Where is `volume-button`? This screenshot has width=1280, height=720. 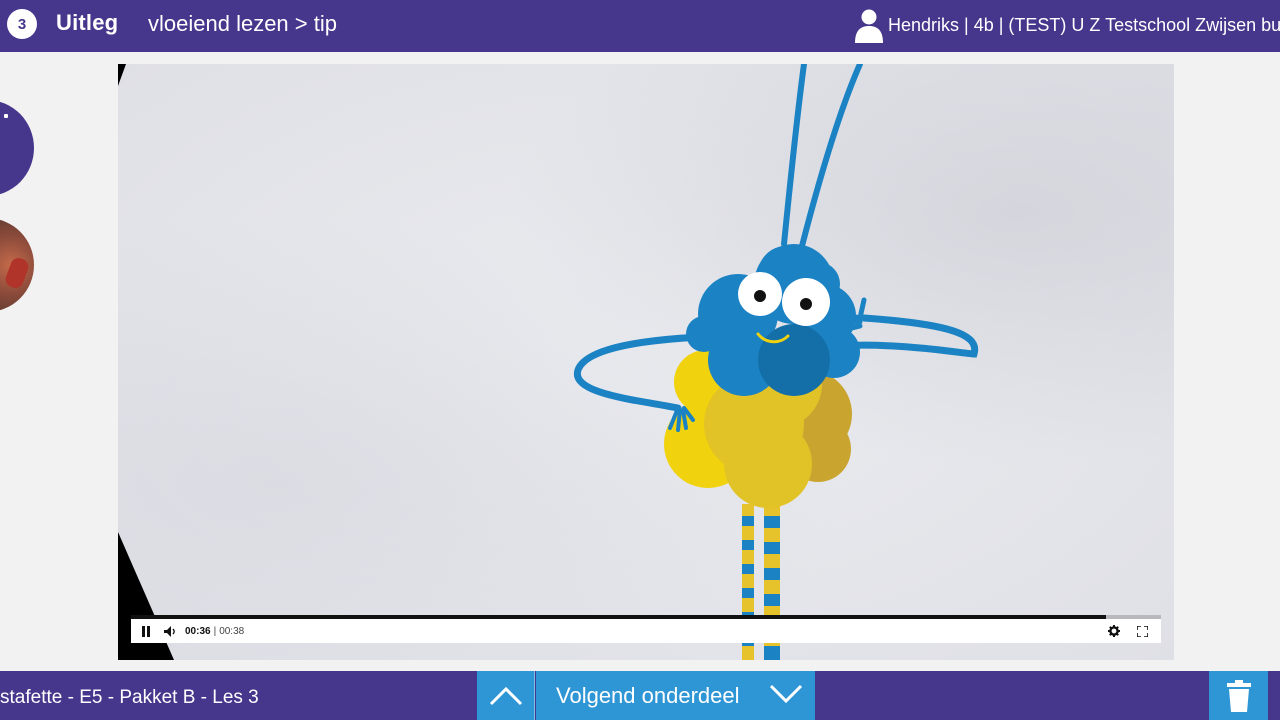 volume-button is located at coordinates (170, 631).